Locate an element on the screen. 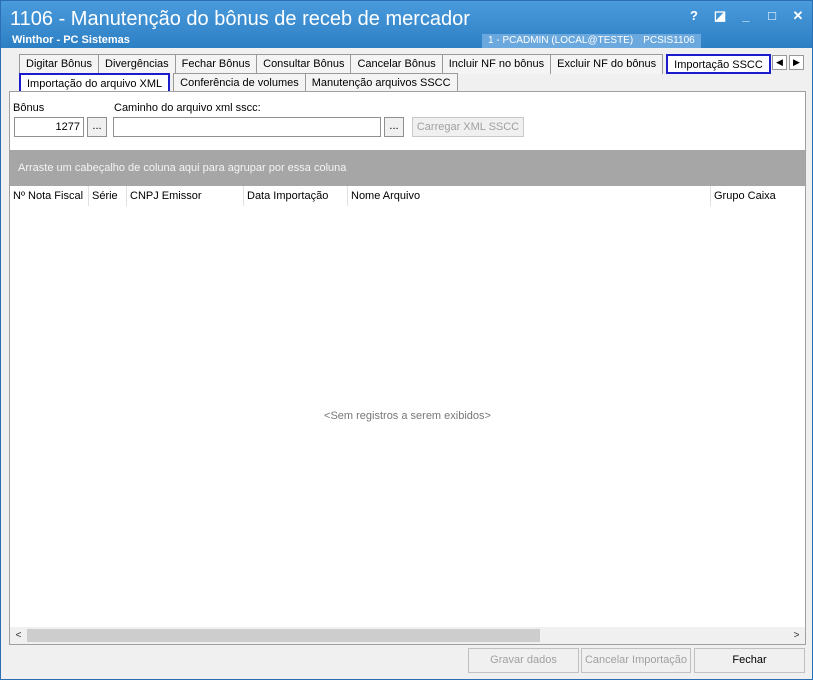 The width and height of the screenshot is (813, 680). col-data-importacao: Data Importação is located at coordinates (296, 196).